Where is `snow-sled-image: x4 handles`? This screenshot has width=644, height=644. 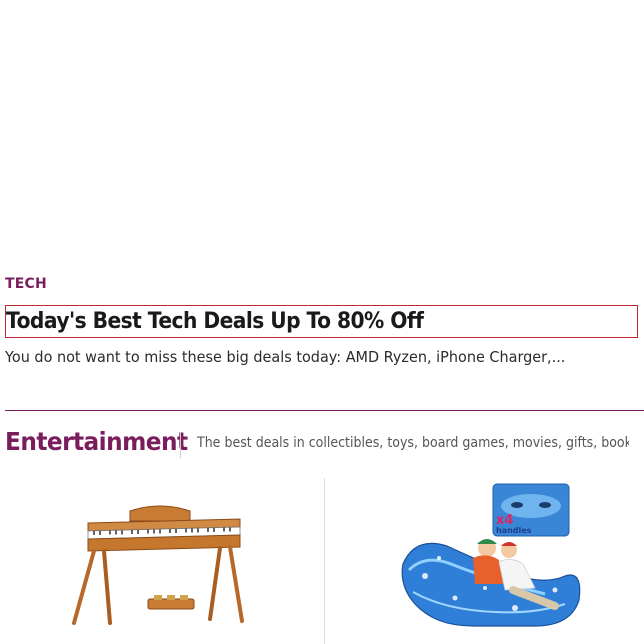
snow-sled-image: x4 handles is located at coordinates (492, 562).